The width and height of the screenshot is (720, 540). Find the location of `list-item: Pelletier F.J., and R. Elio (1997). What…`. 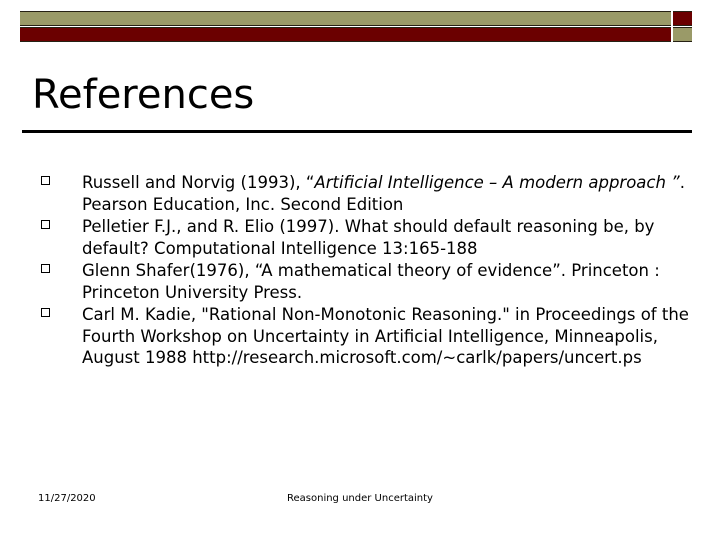

list-item: Pelletier F.J., and R. Elio (1997). What… is located at coordinates (365, 237).